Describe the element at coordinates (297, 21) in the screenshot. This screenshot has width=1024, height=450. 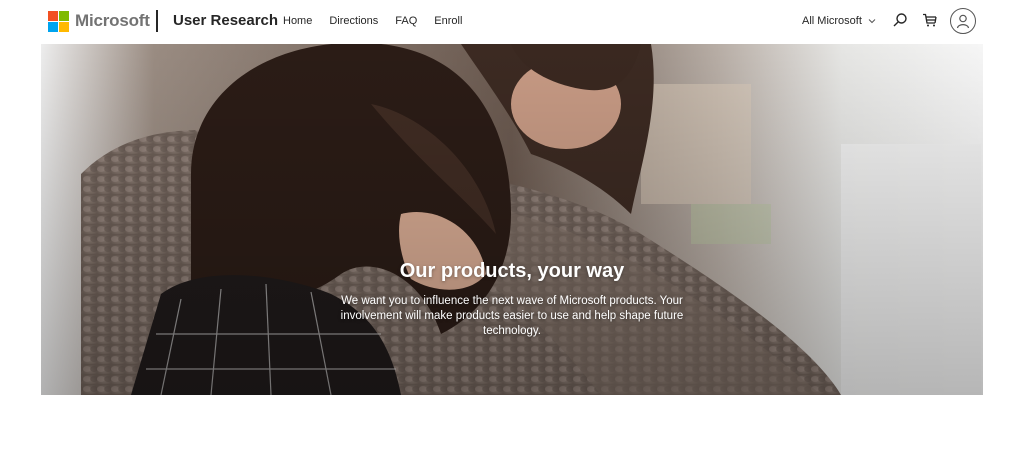
I see `nav-item-home: Home` at that location.